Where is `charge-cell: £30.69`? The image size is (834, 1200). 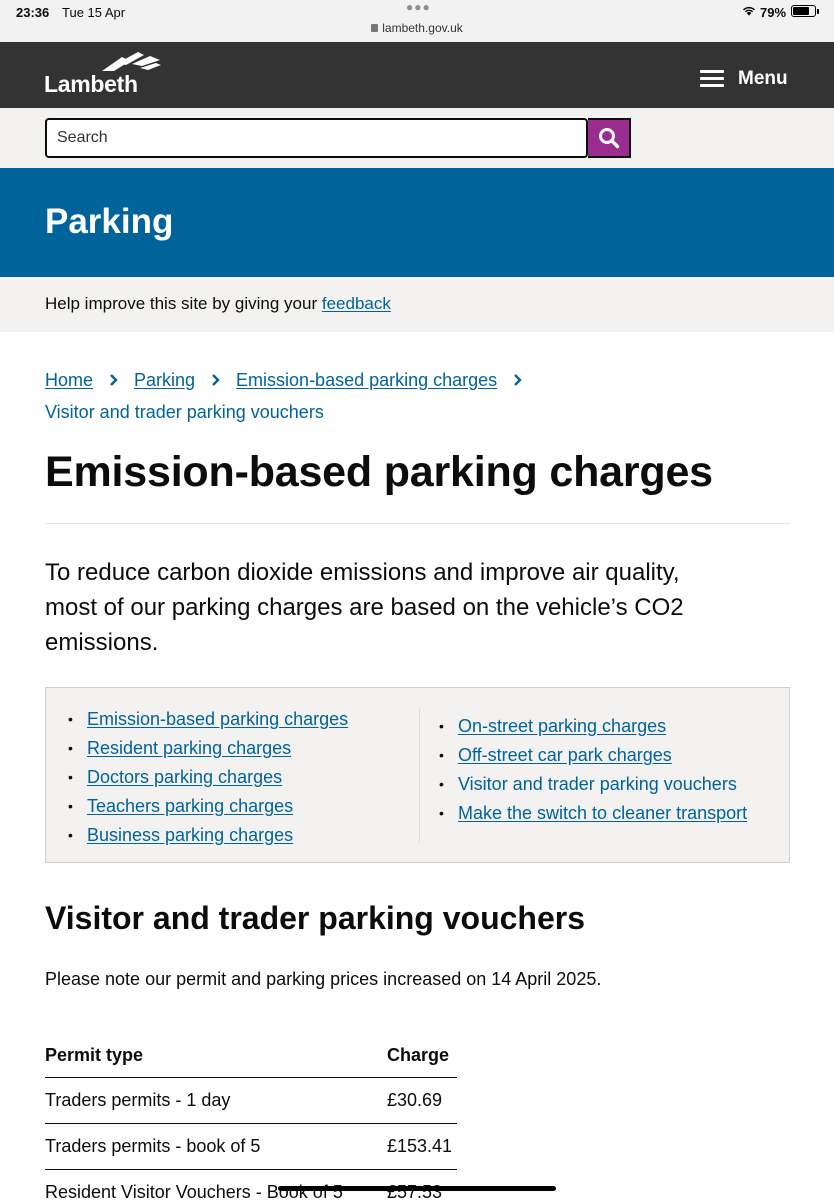 charge-cell: £30.69 is located at coordinates (422, 1100).